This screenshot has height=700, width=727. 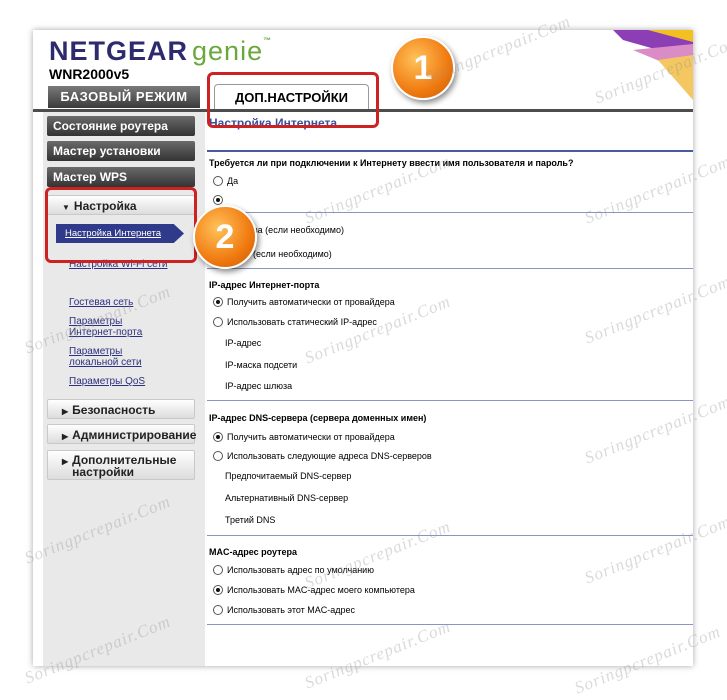 I want to click on sidebar-advanced-line2: настройки, so click(x=103, y=472).